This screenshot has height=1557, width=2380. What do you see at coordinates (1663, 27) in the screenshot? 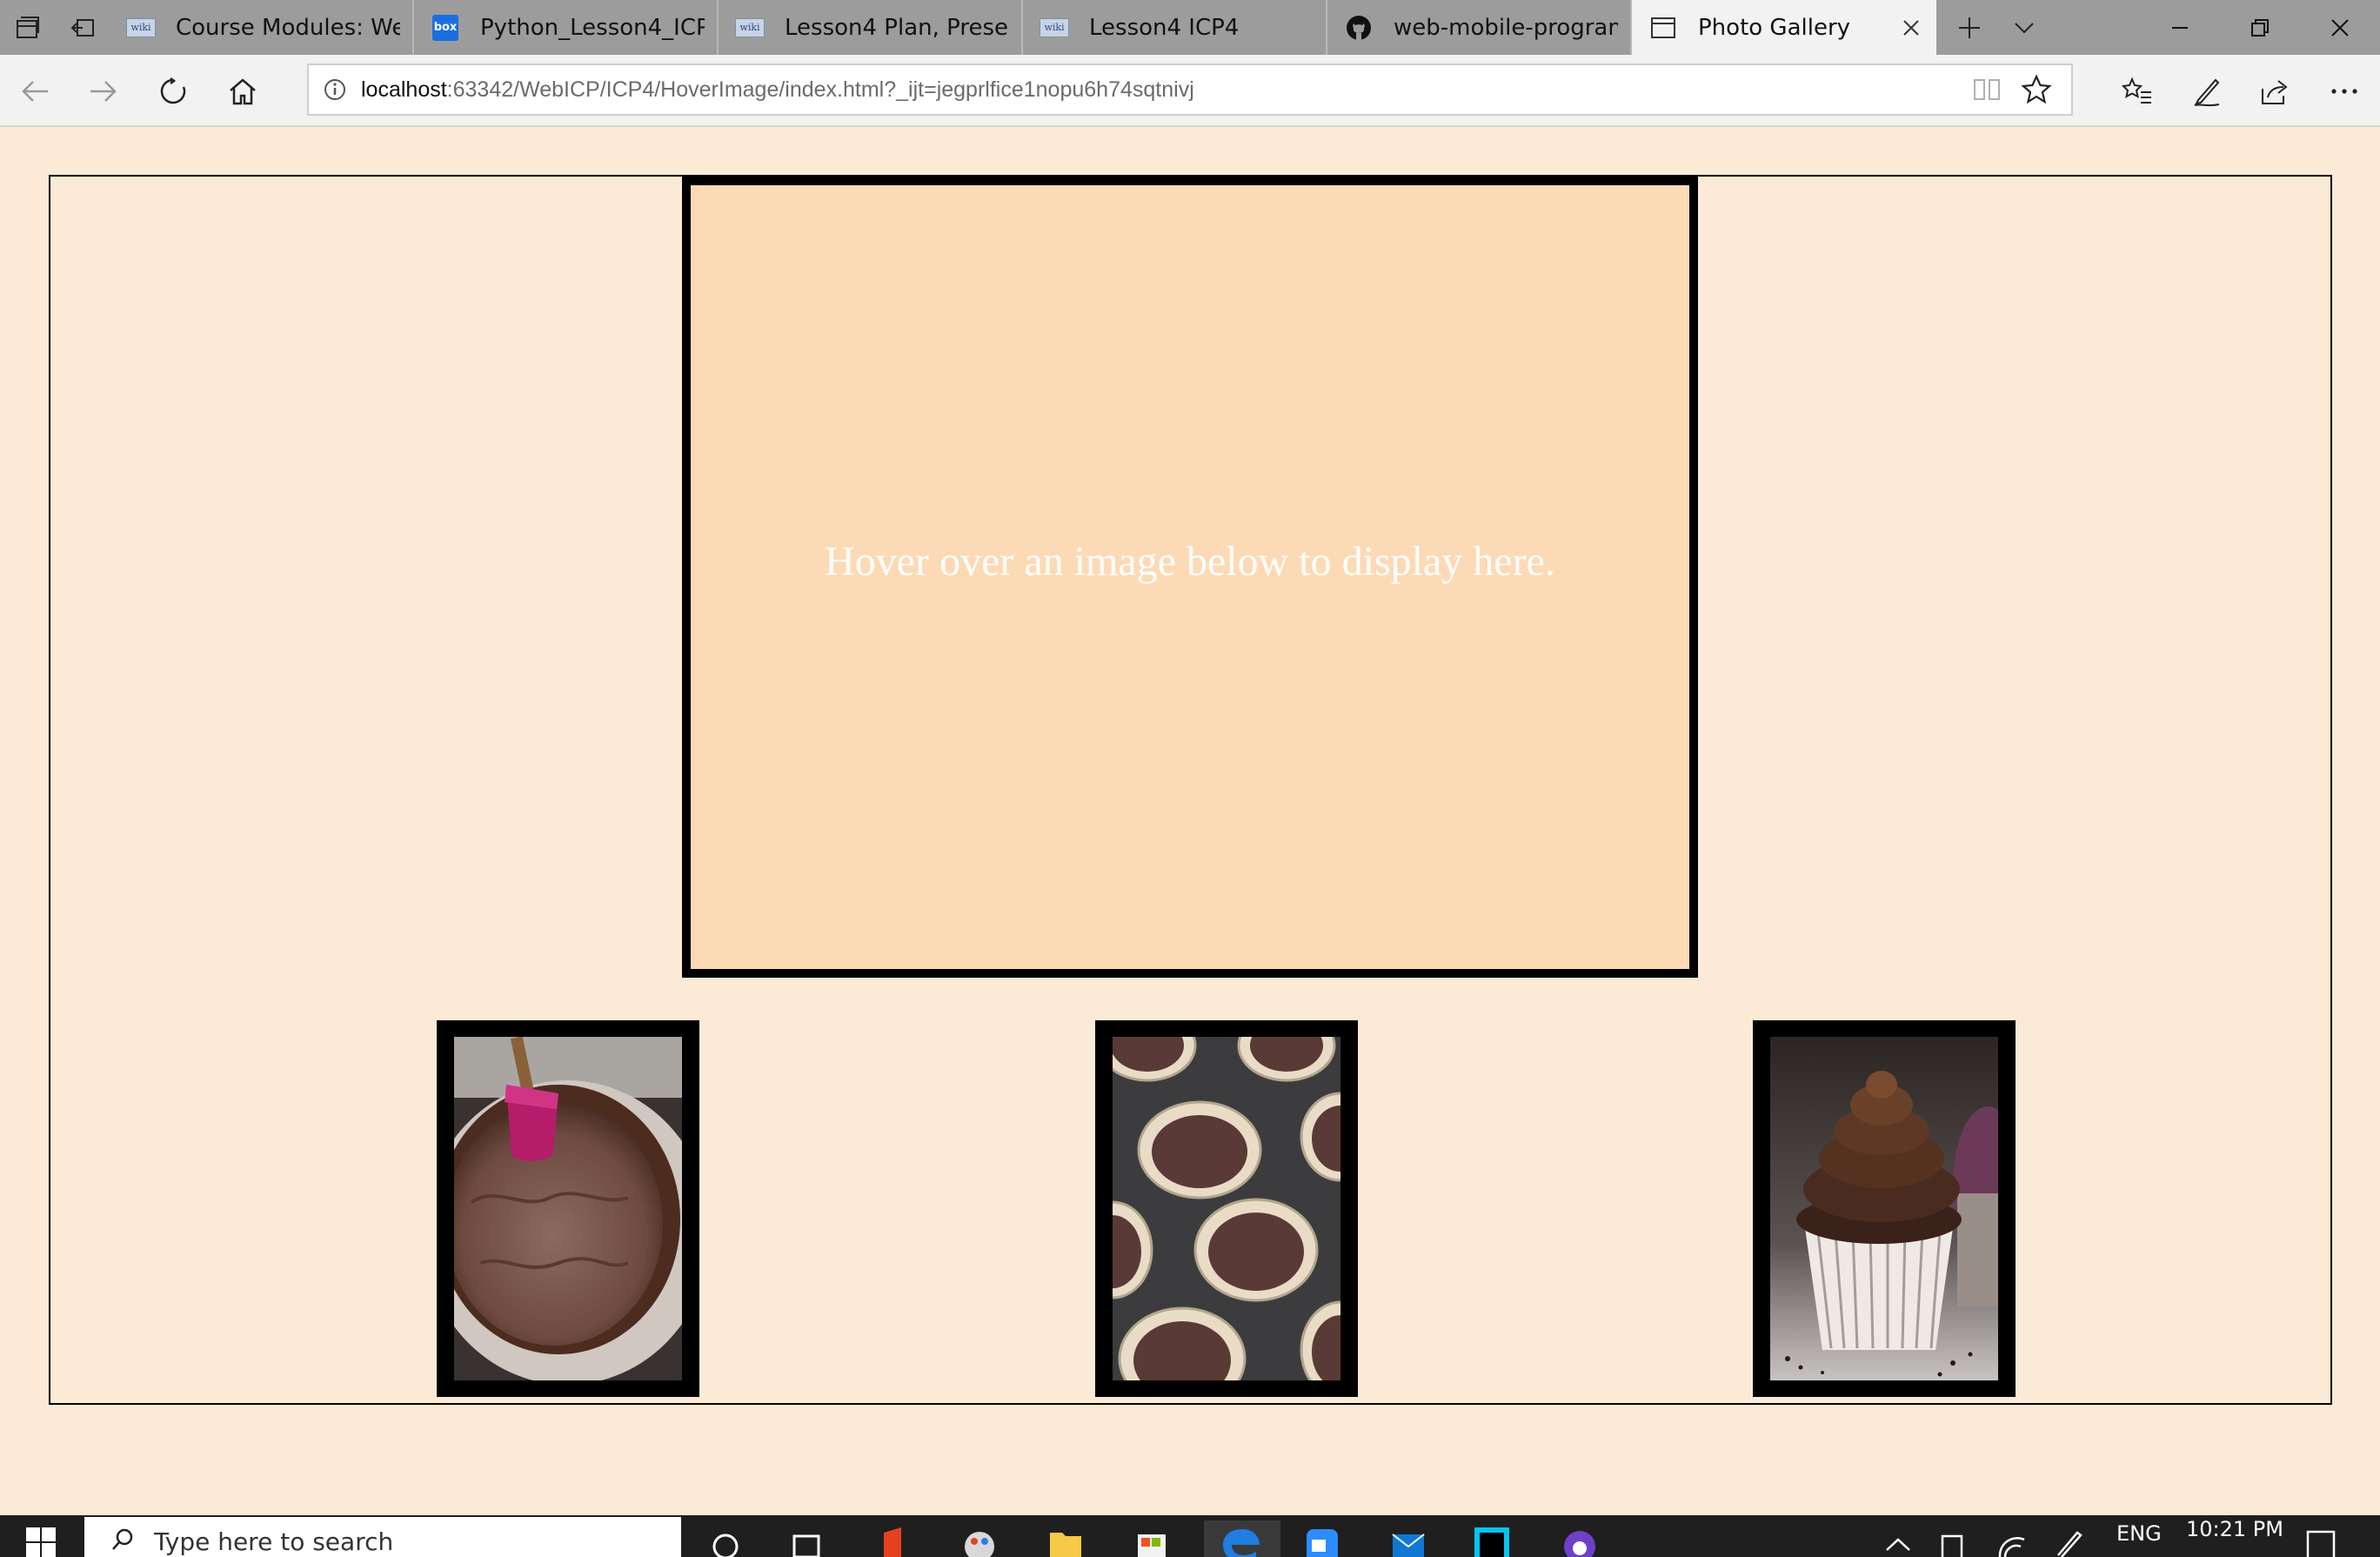
I see `page-icon` at bounding box center [1663, 27].